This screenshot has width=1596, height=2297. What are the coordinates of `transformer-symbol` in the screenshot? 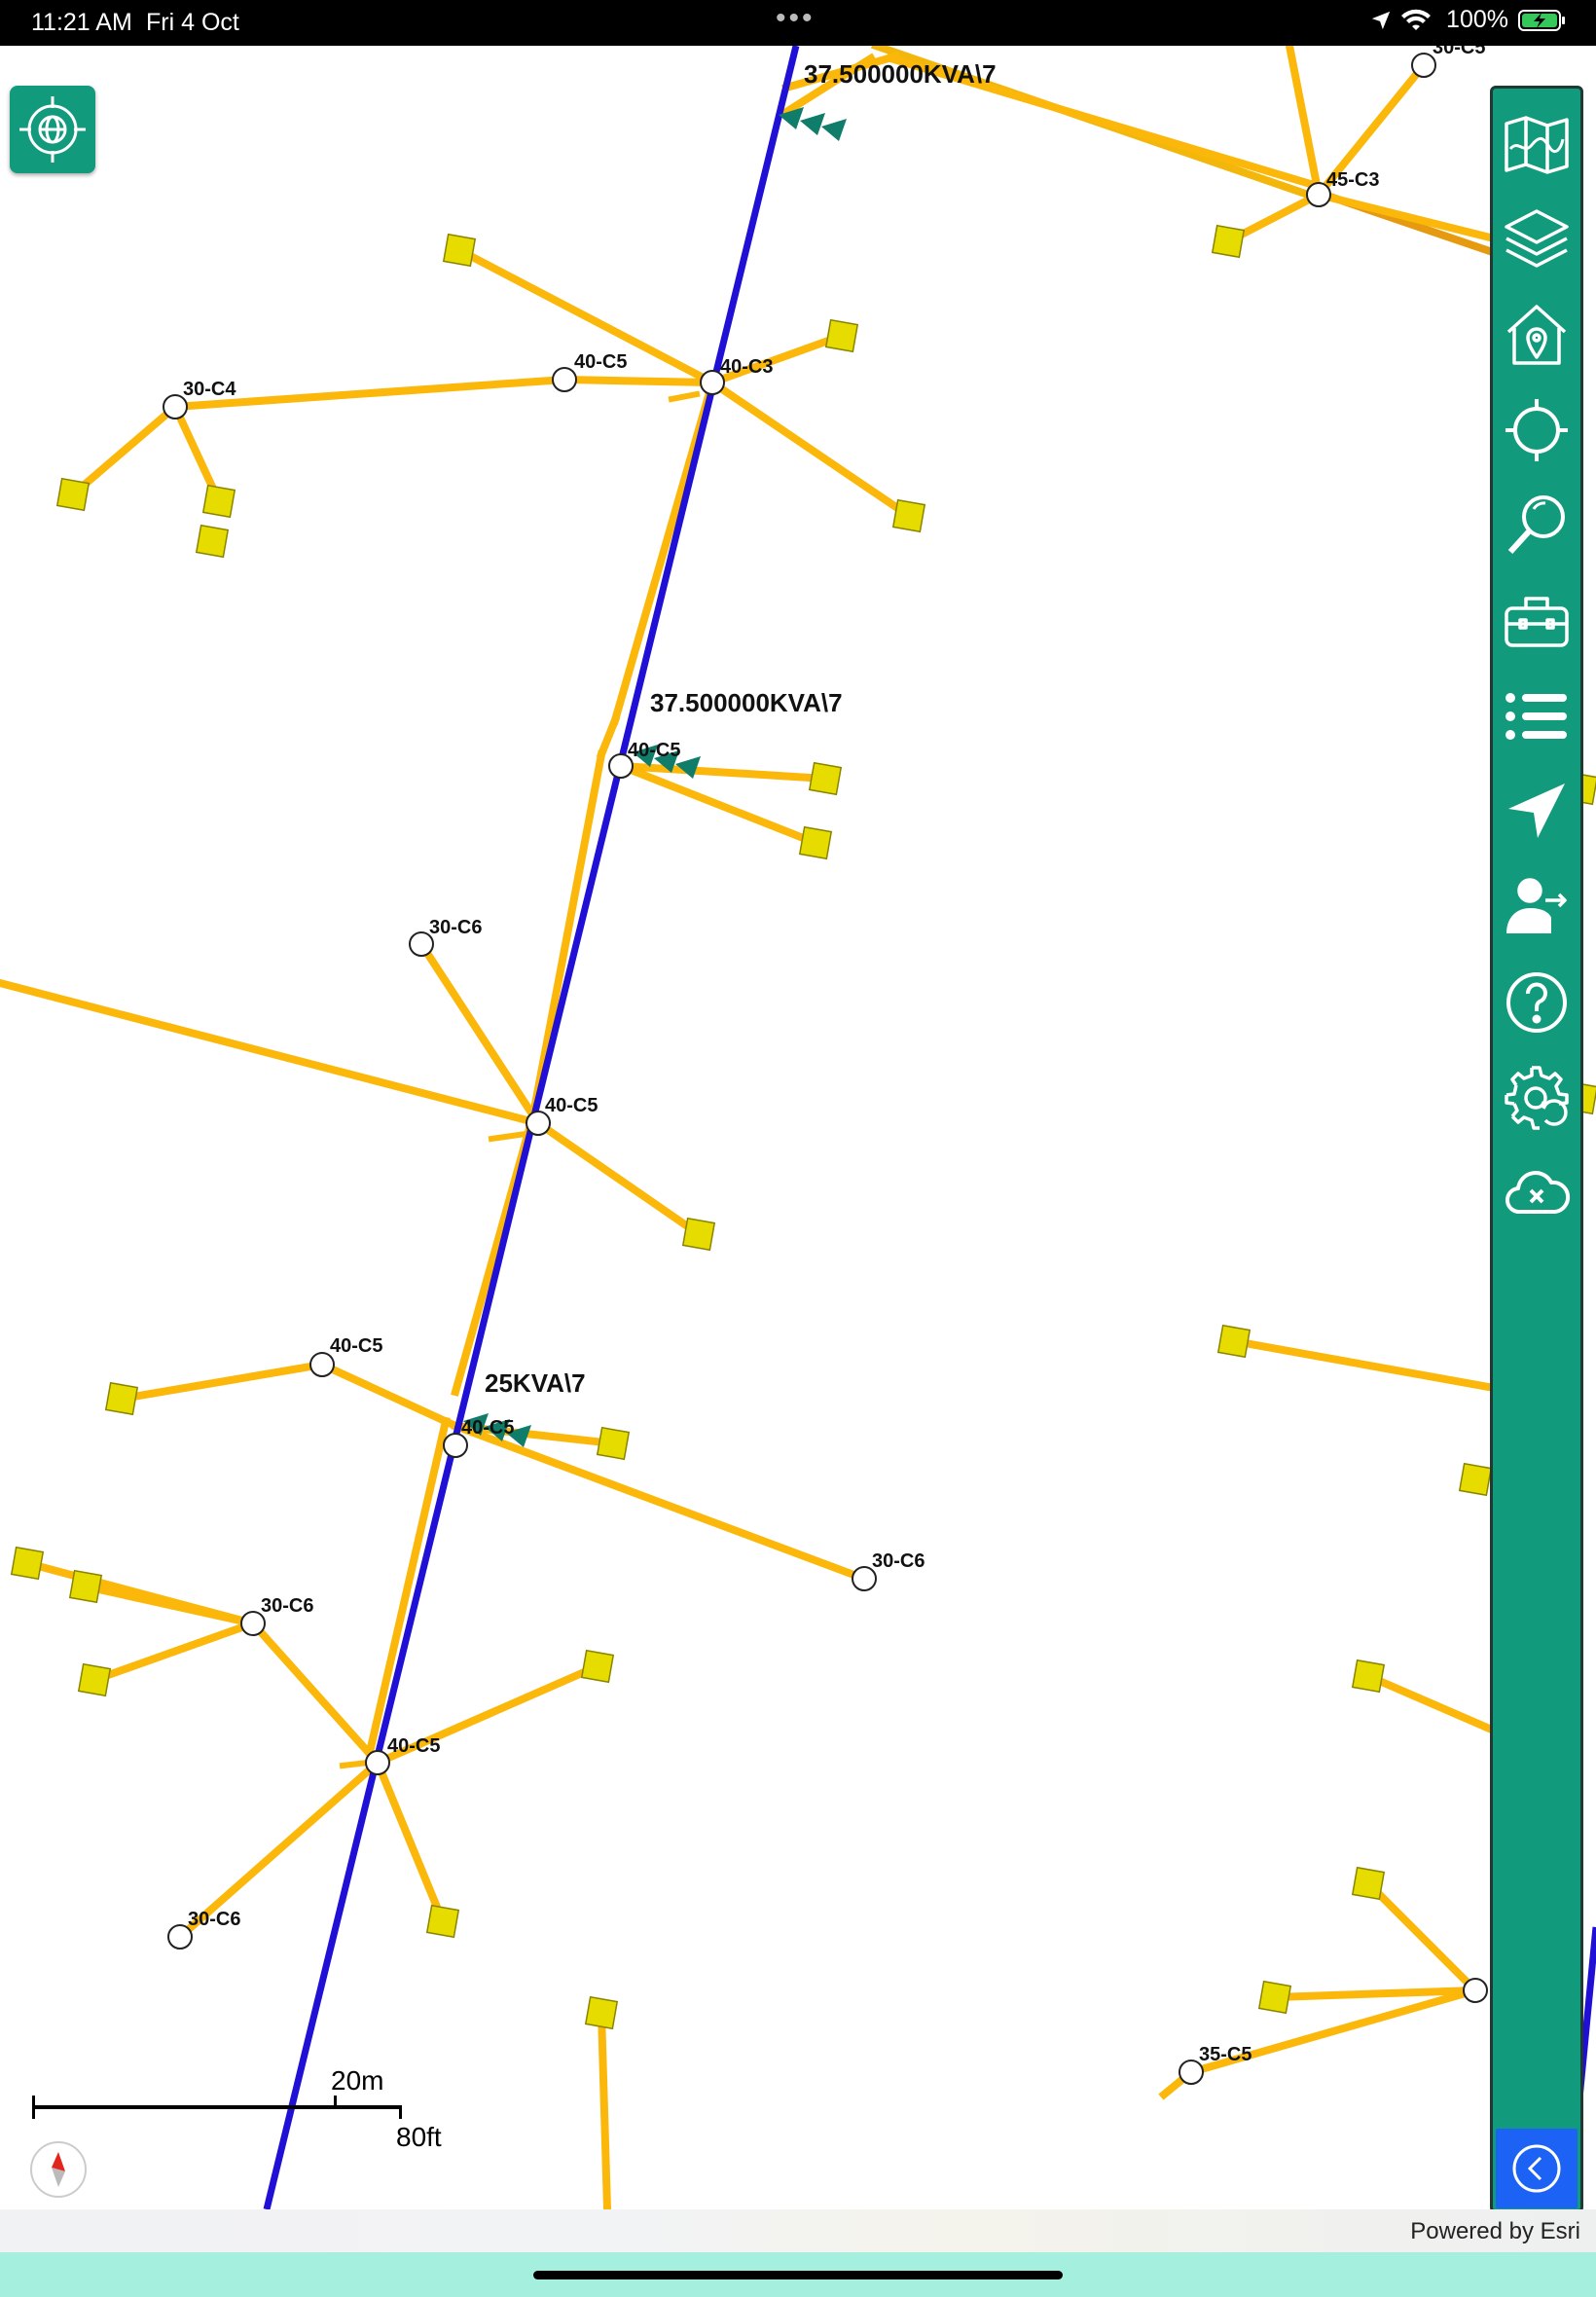 It's located at (813, 124).